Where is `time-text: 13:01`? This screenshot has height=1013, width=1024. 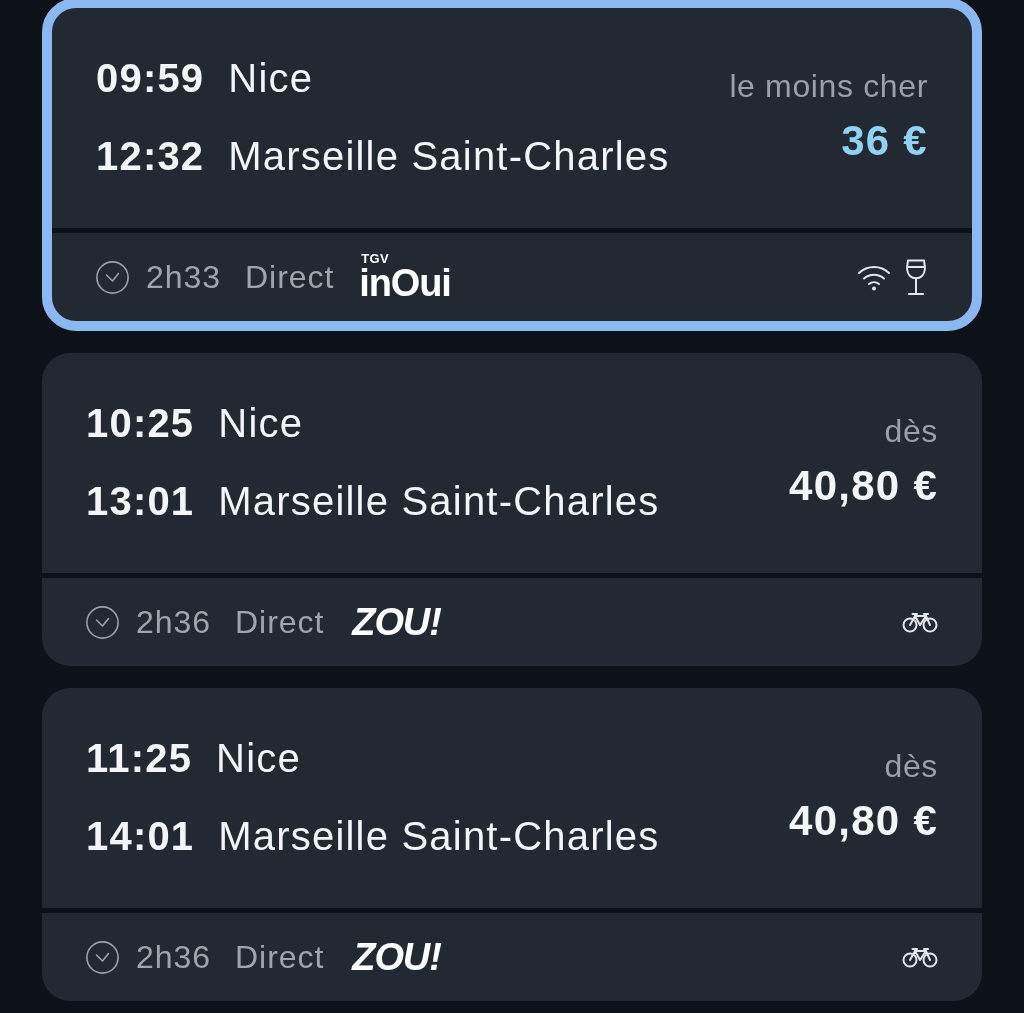 time-text: 13:01 is located at coordinates (140, 501).